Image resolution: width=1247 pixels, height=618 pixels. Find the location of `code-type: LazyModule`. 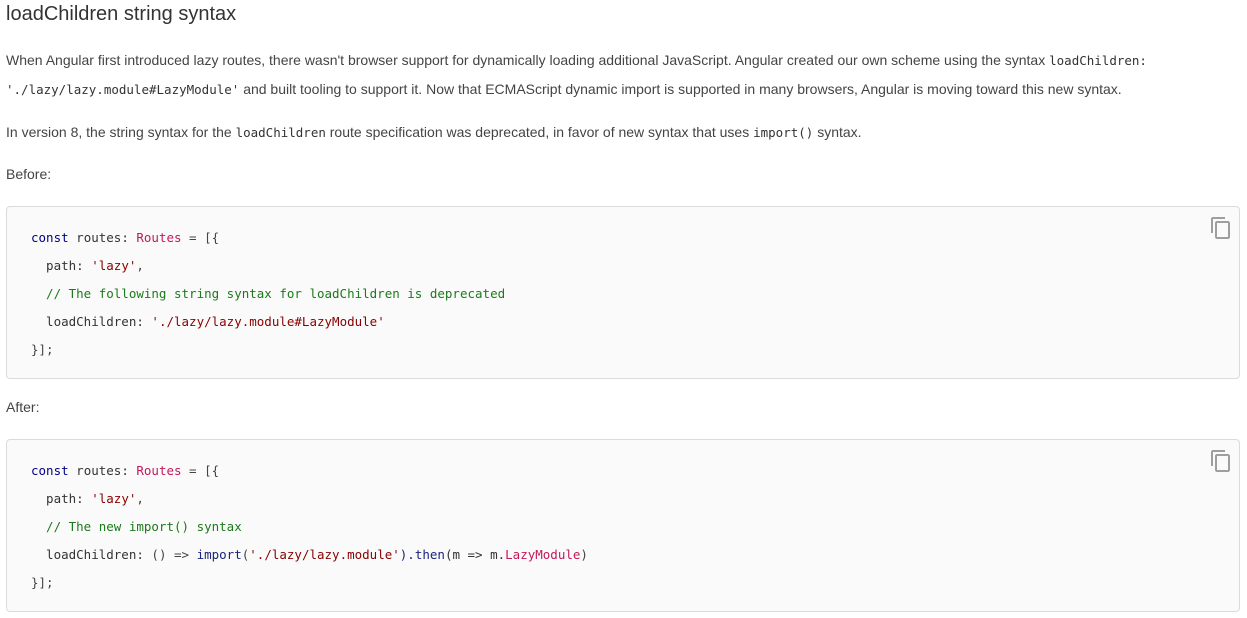

code-type: LazyModule is located at coordinates (543, 554).